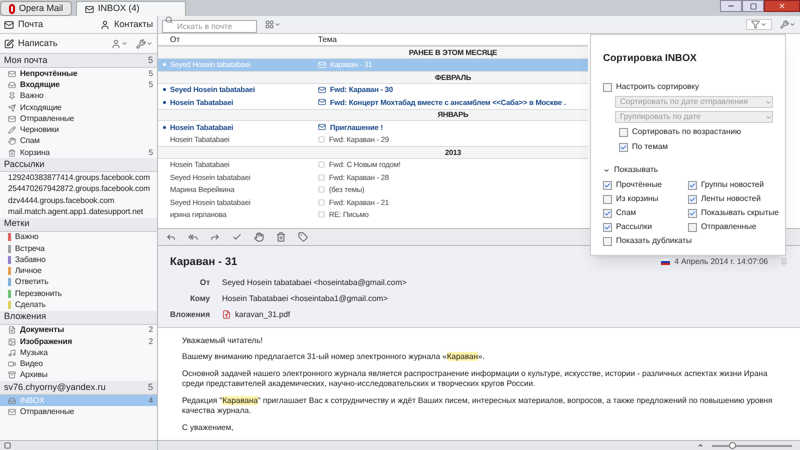 Image resolution: width=800 pixels, height=450 pixels. What do you see at coordinates (78, 108) in the screenshot?
I see `sidebar-item: Исходящие` at bounding box center [78, 108].